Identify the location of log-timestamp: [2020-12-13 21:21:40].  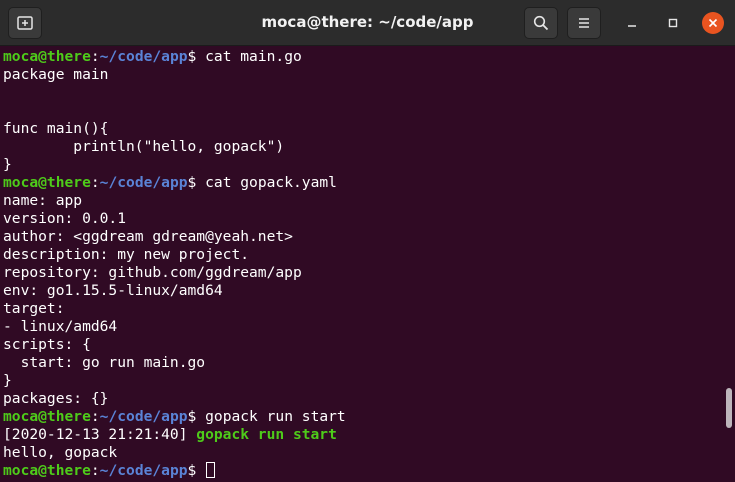
(100, 434).